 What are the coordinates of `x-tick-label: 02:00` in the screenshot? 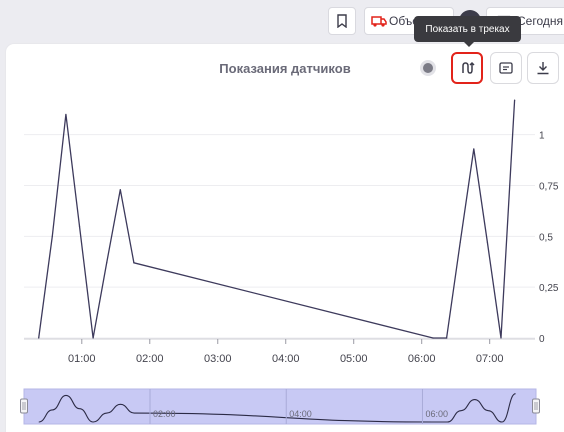 It's located at (150, 359).